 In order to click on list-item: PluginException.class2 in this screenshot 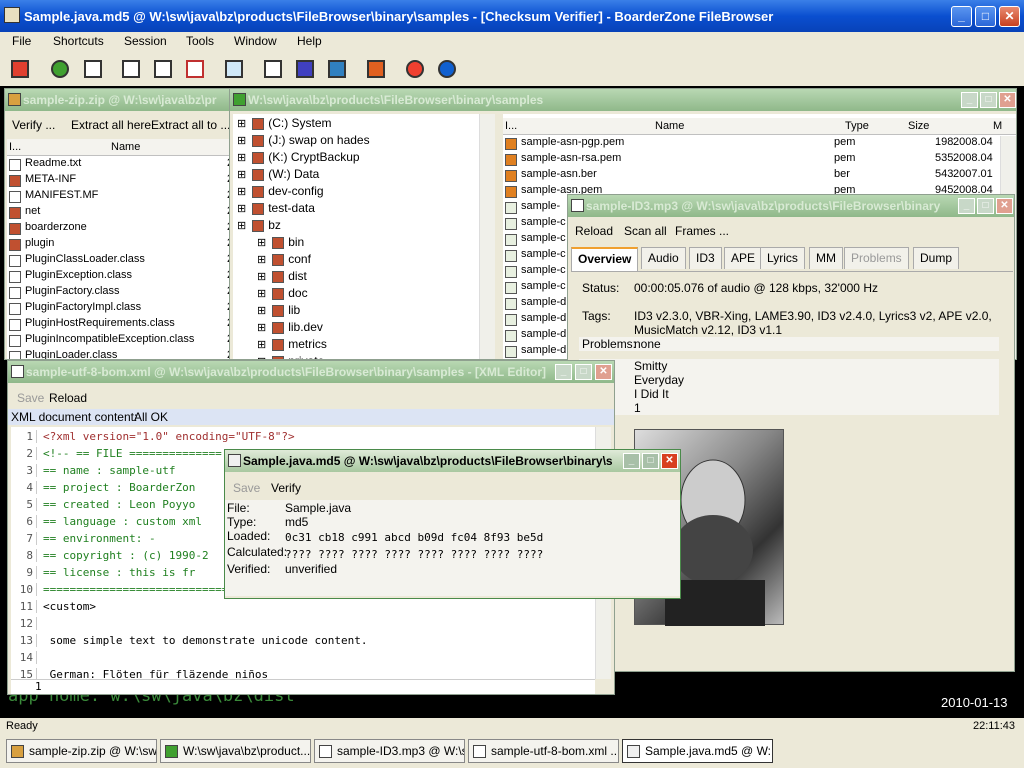, I will do `click(125, 277)`.